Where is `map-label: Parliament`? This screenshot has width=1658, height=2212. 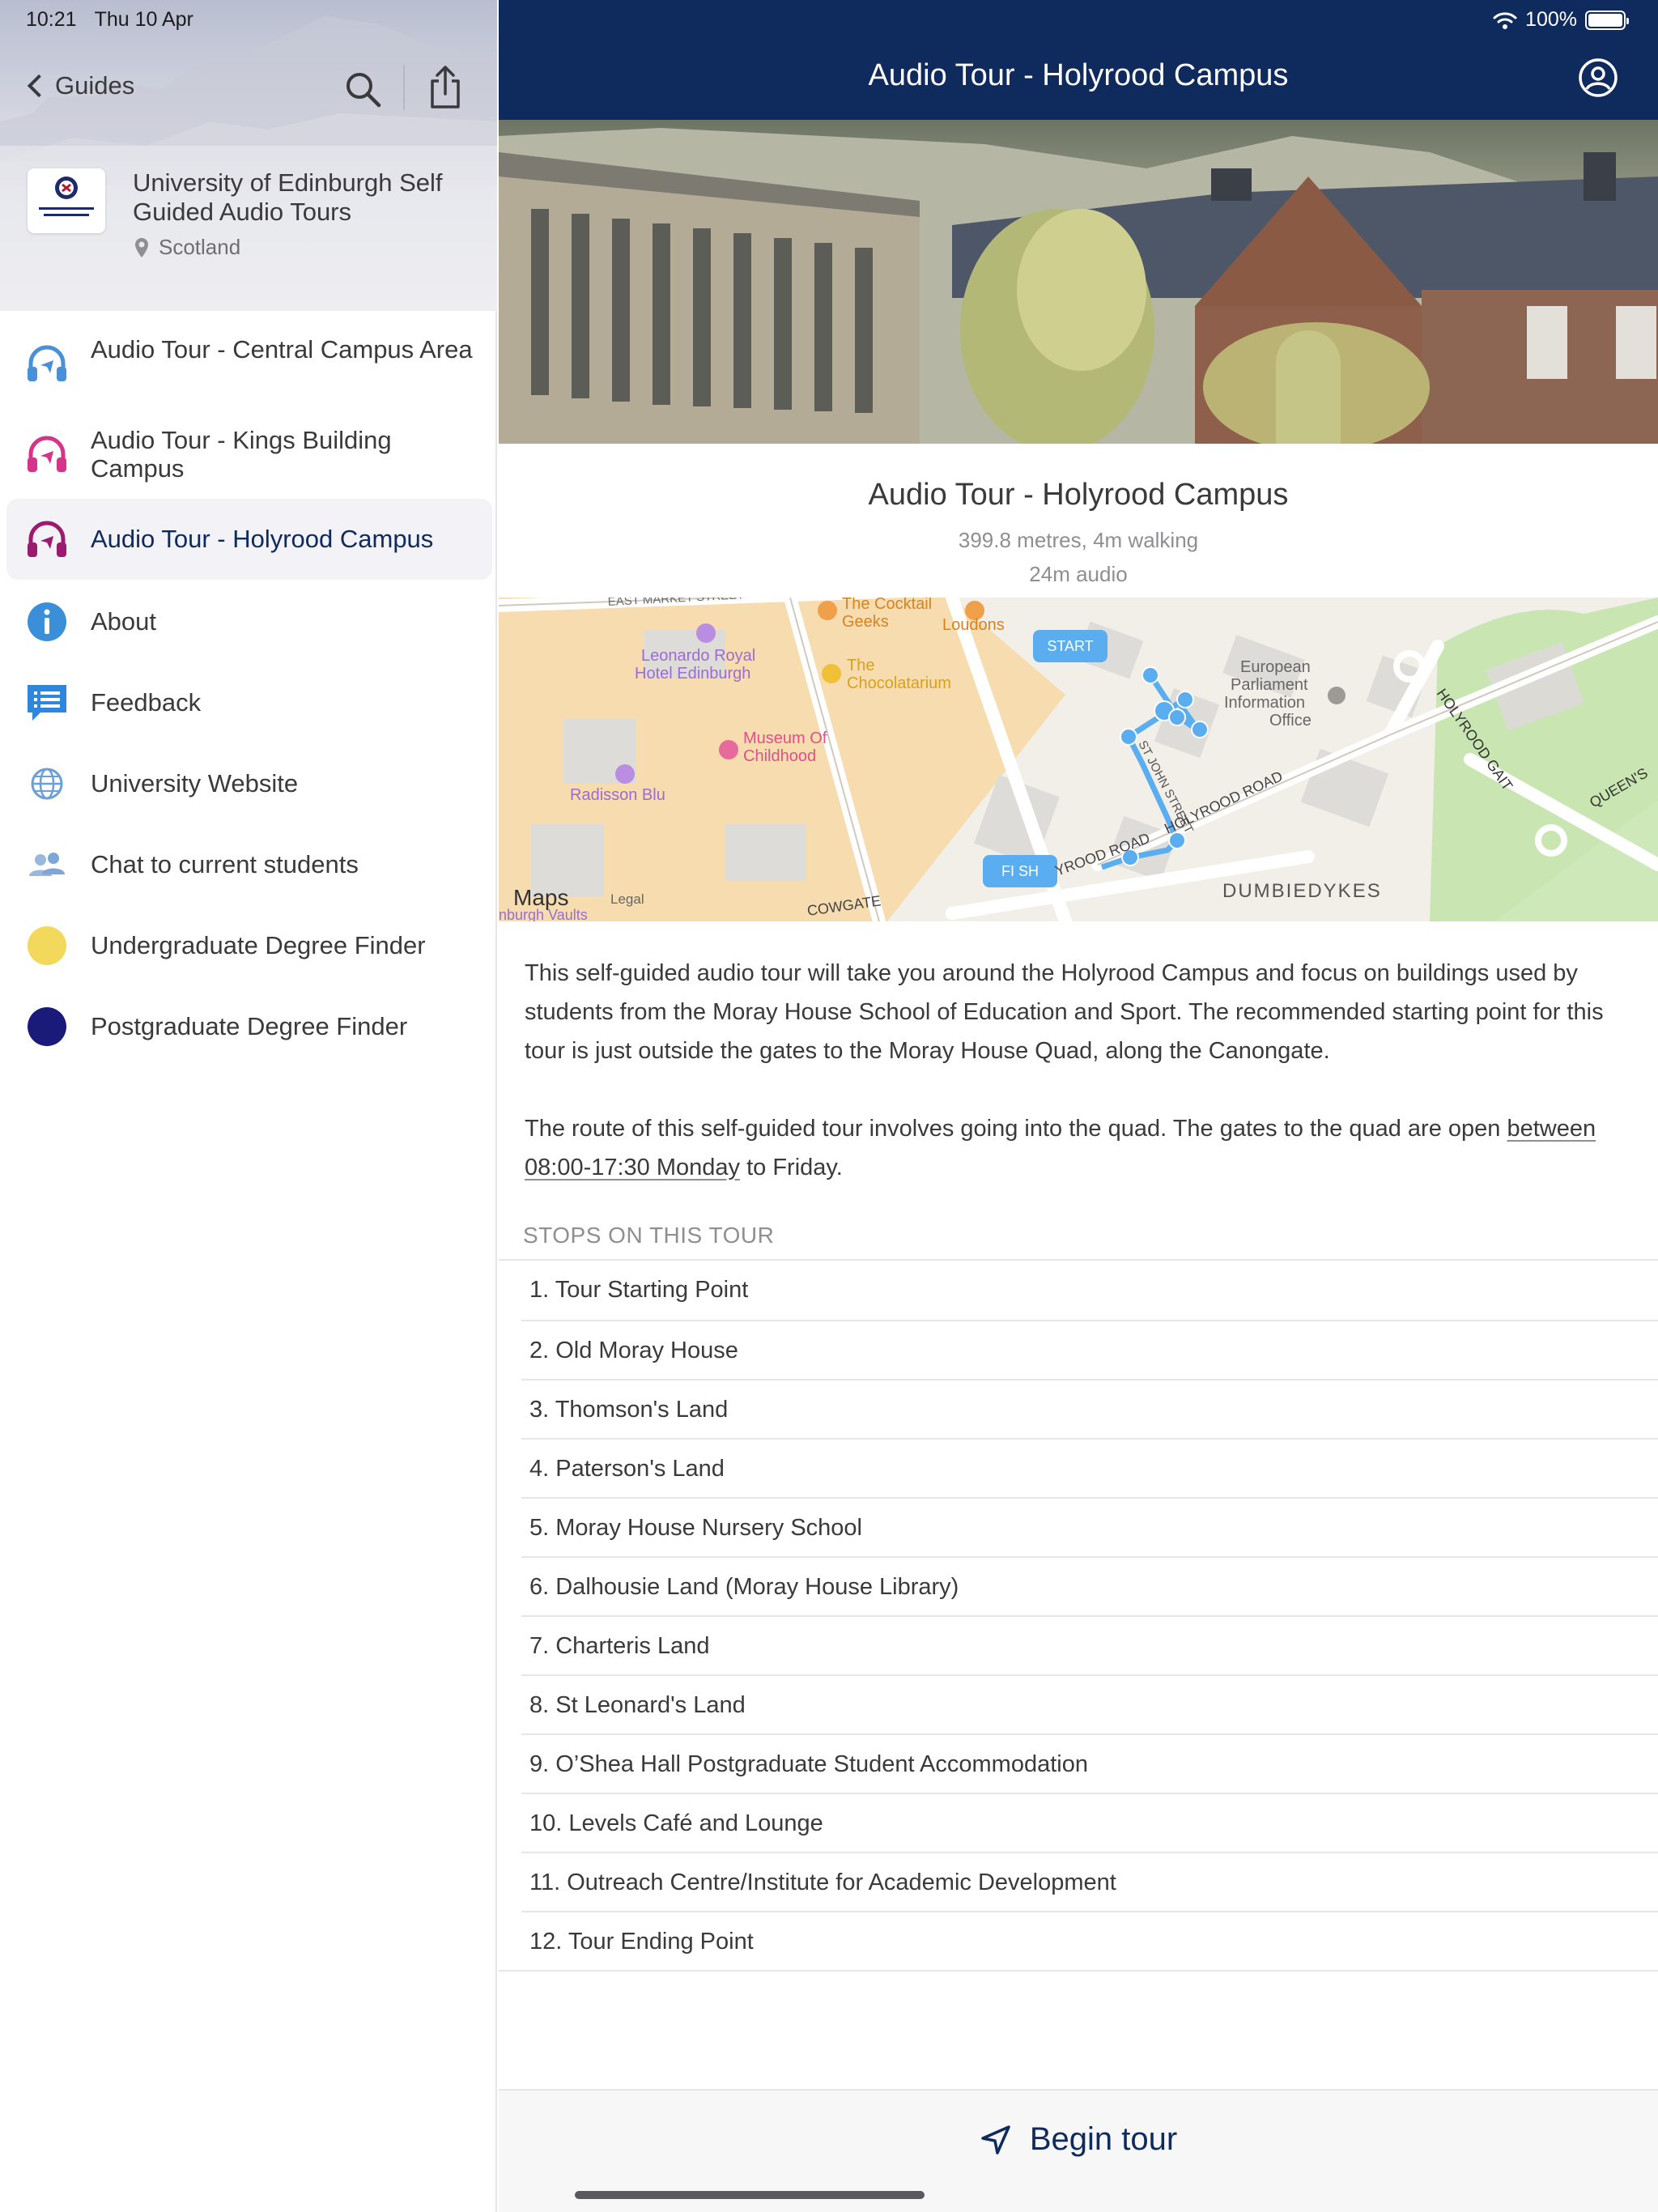 map-label: Parliament is located at coordinates (1269, 685).